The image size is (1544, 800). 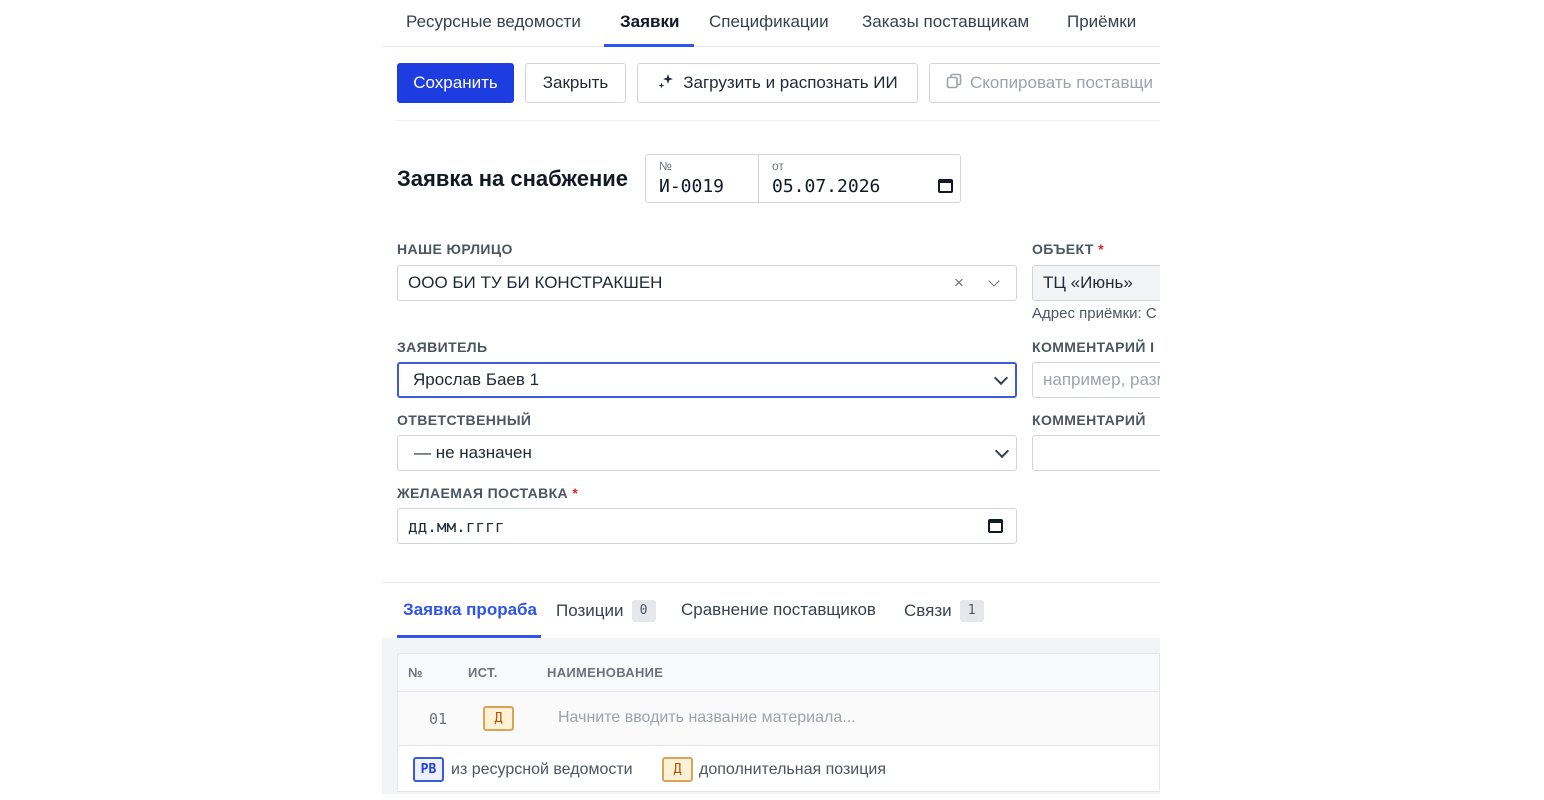 I want to click on object-label-text: ОБЪЕКТ, so click(x=1063, y=249).